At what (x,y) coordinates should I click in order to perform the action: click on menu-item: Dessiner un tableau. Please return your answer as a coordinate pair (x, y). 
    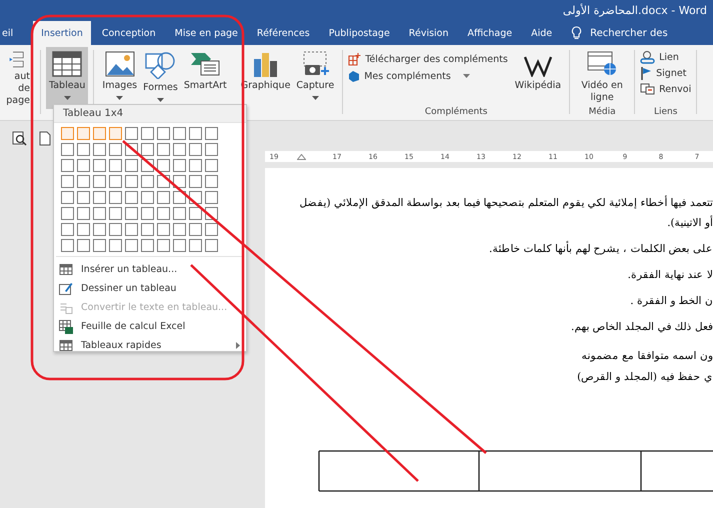
    Looking at the image, I should click on (150, 288).